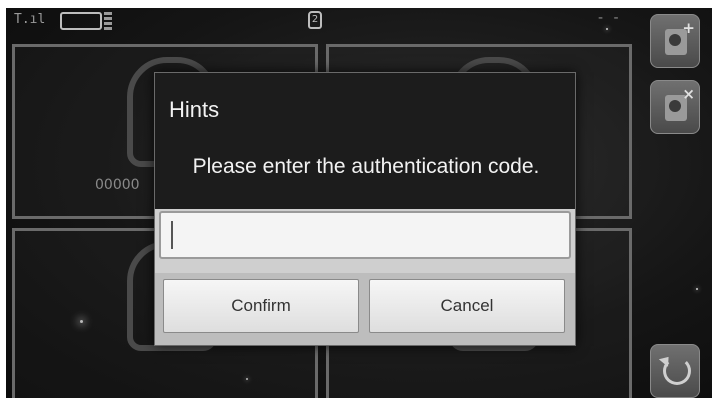 This screenshot has height=401, width=712. Describe the element at coordinates (315, 20) in the screenshot. I see `lock-count-icon: 2` at that location.